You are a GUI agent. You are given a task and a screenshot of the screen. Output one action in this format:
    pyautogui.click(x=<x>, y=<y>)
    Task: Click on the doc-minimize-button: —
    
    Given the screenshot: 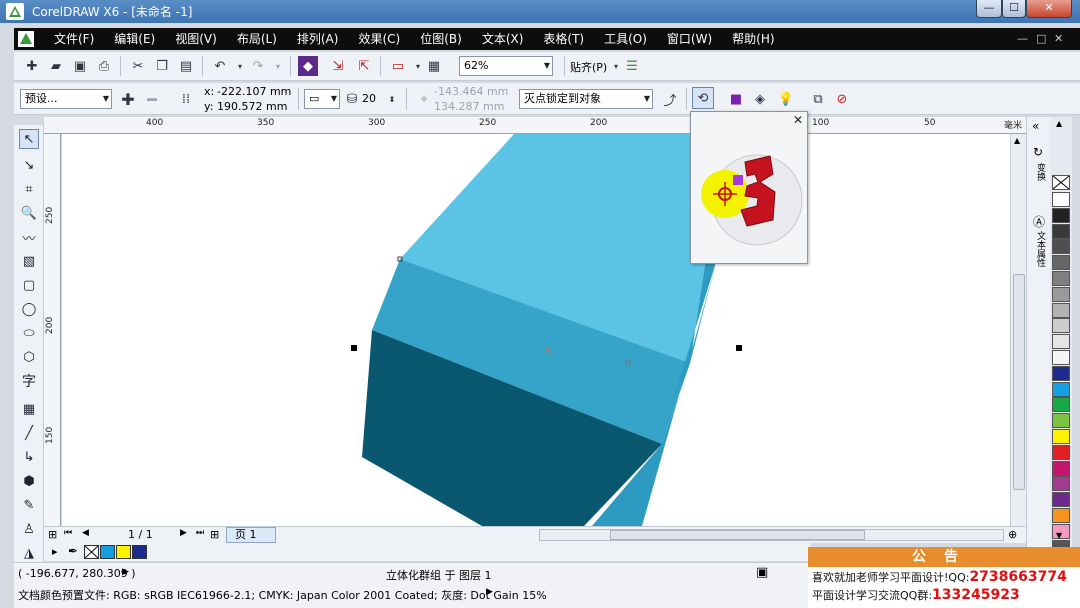 What is the action you would take?
    pyautogui.click(x=1022, y=38)
    